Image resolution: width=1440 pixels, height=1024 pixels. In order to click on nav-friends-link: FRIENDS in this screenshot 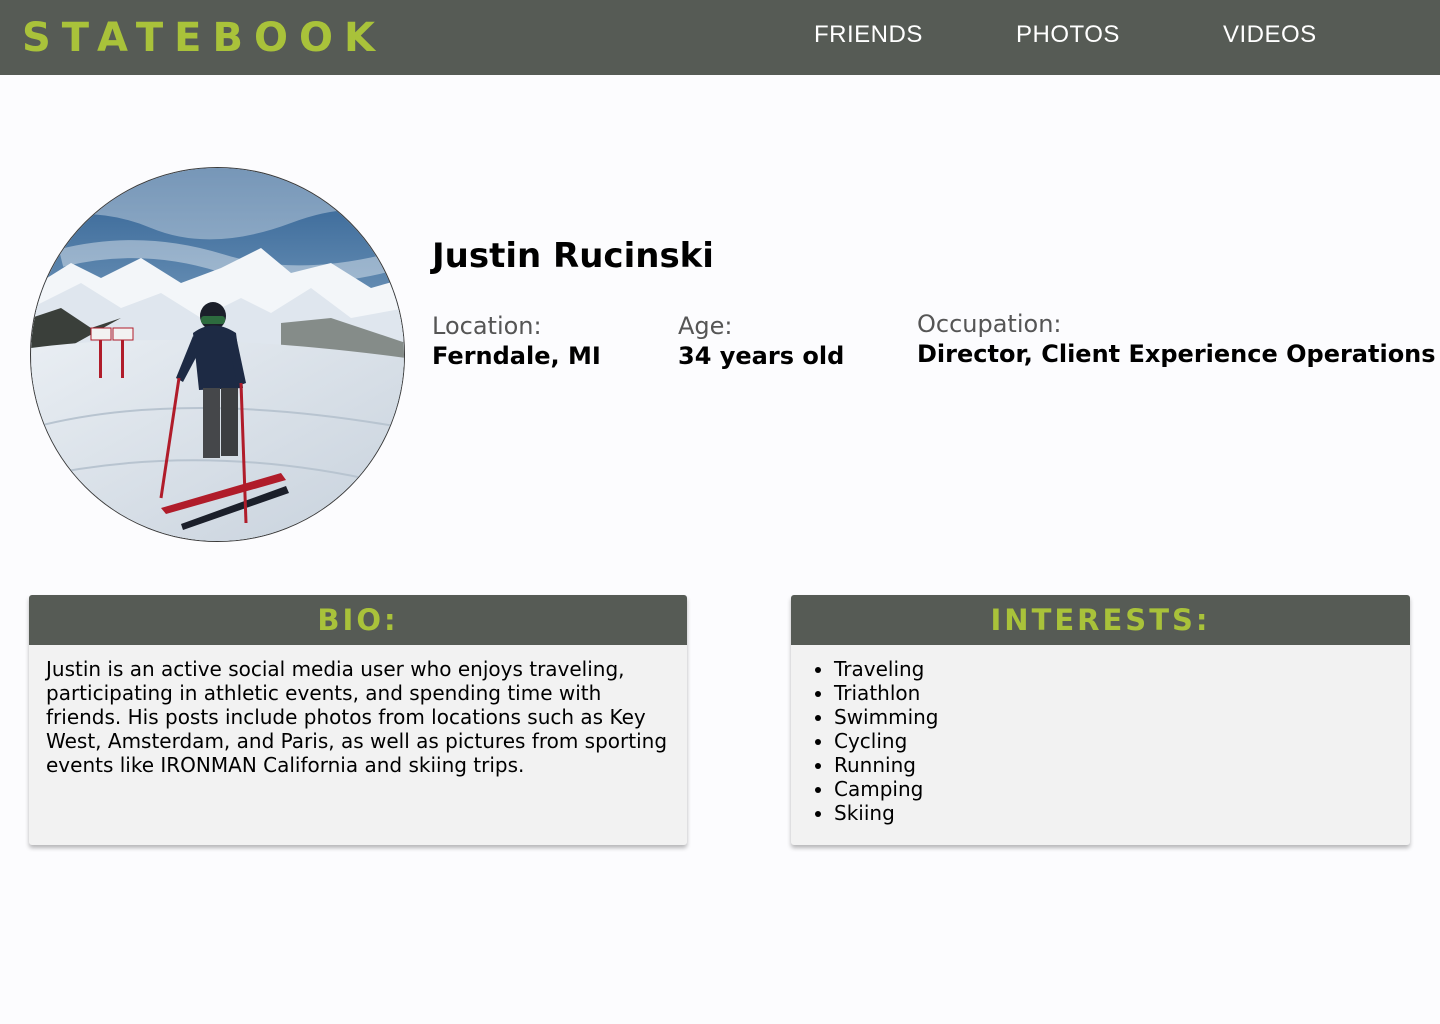, I will do `click(868, 35)`.